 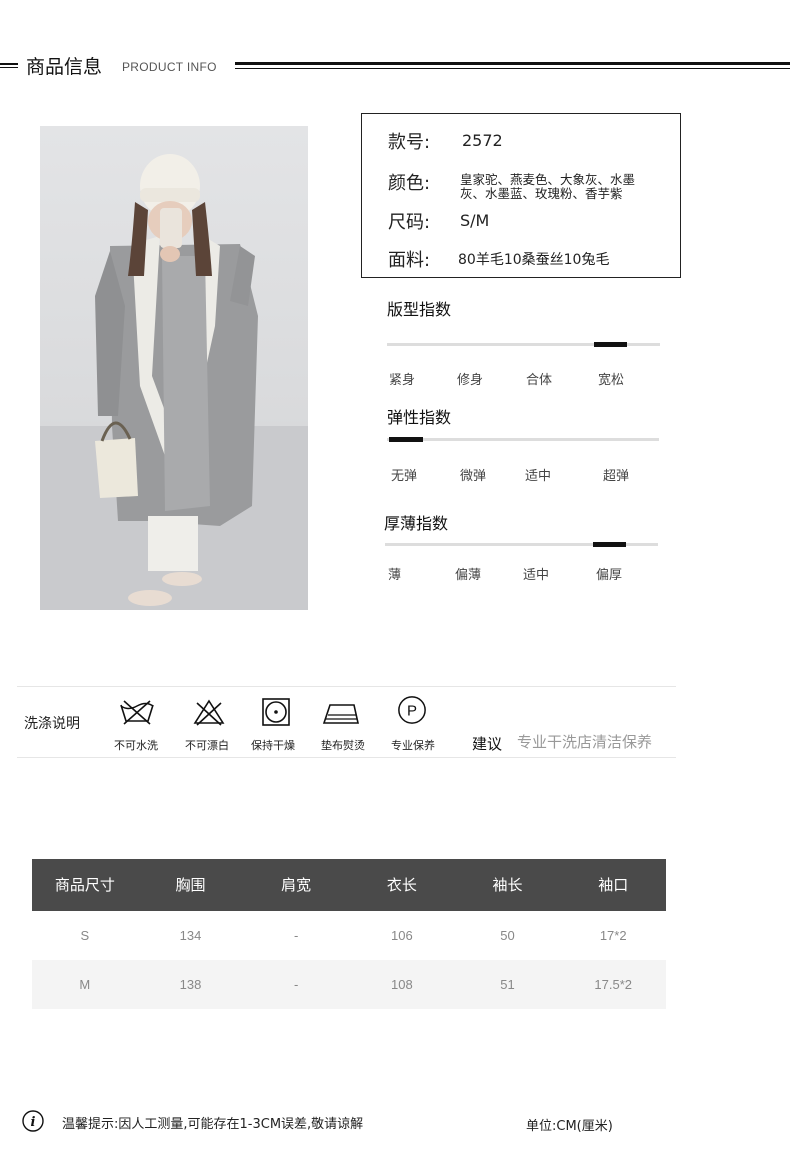 I want to click on style-no-label: 款号:, so click(x=409, y=142).